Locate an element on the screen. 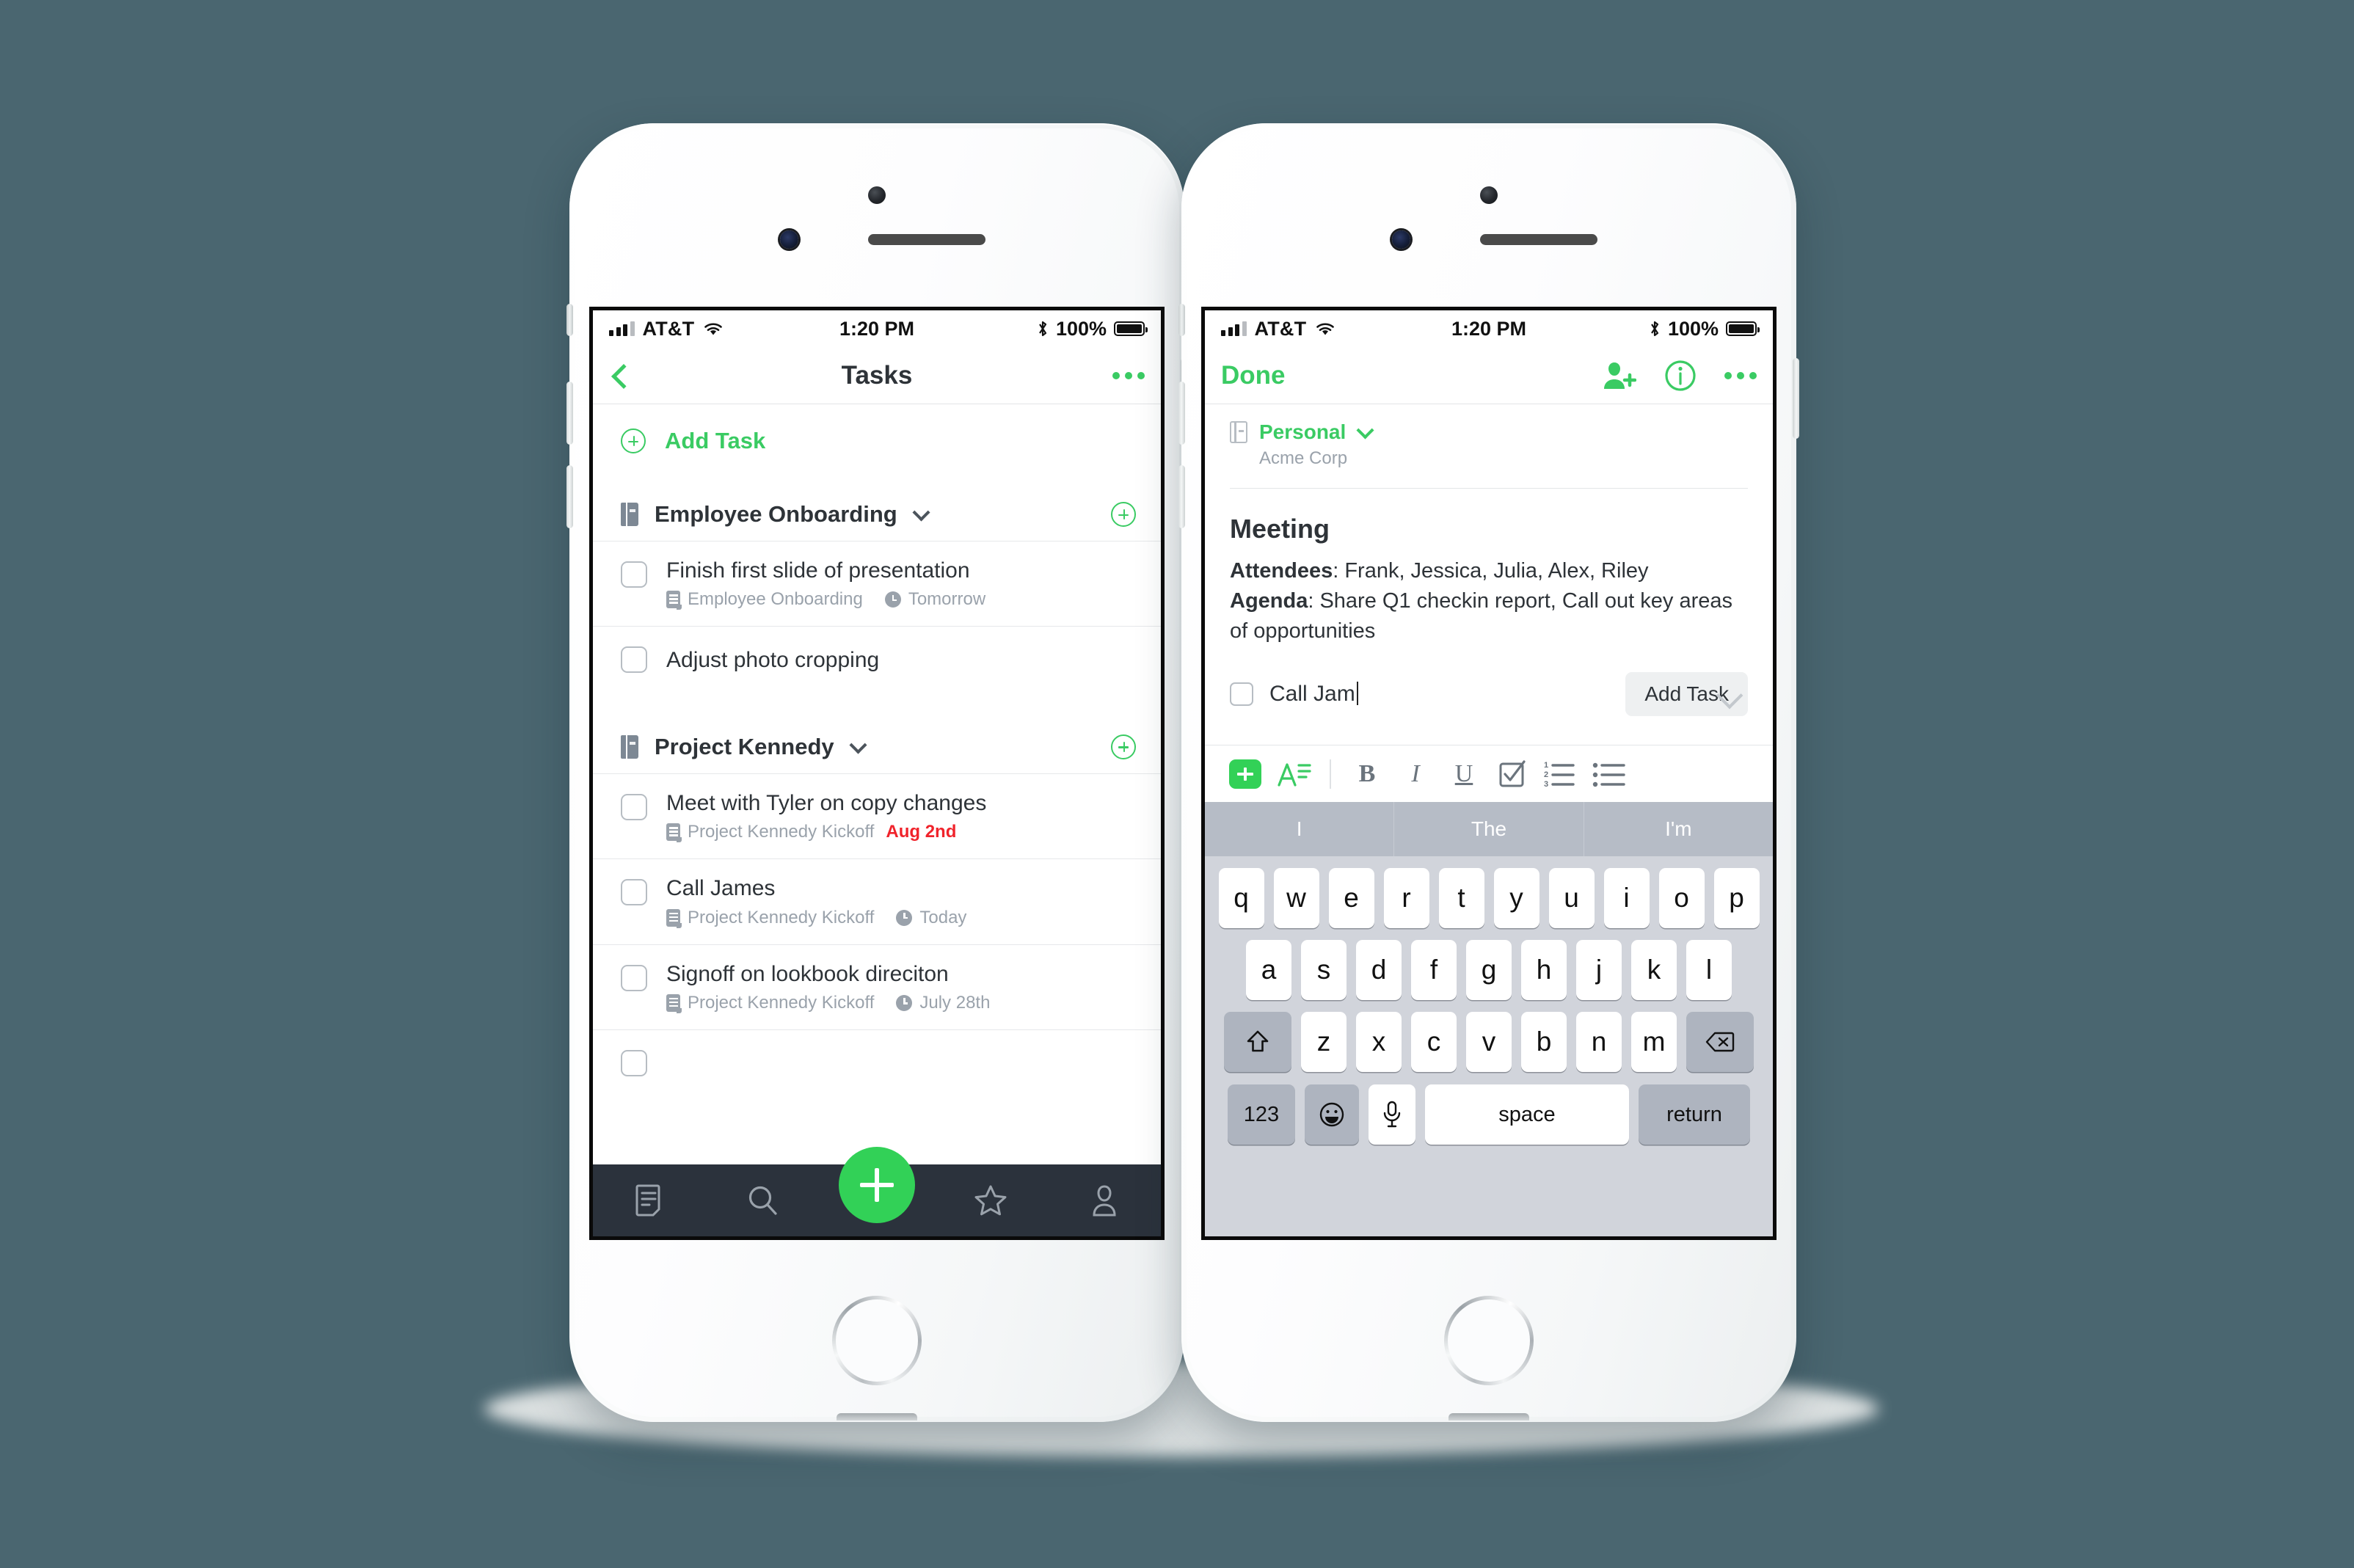  key-m: m is located at coordinates (1654, 1042).